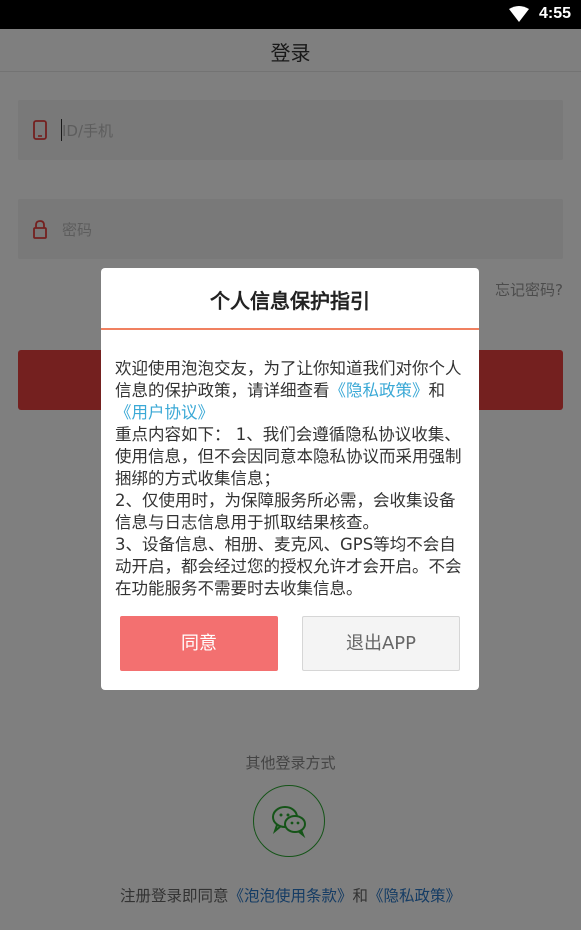 The height and width of the screenshot is (930, 581). Describe the element at coordinates (199, 643) in the screenshot. I see `agree-button: 同意` at that location.